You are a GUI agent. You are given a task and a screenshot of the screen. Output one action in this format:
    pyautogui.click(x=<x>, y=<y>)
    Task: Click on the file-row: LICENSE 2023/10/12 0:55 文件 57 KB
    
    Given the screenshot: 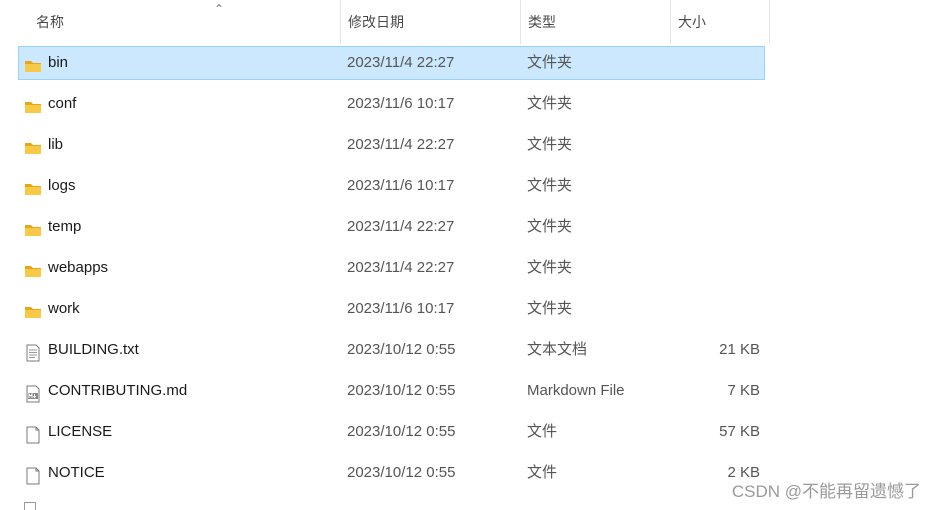 What is the action you would take?
    pyautogui.click(x=392, y=435)
    